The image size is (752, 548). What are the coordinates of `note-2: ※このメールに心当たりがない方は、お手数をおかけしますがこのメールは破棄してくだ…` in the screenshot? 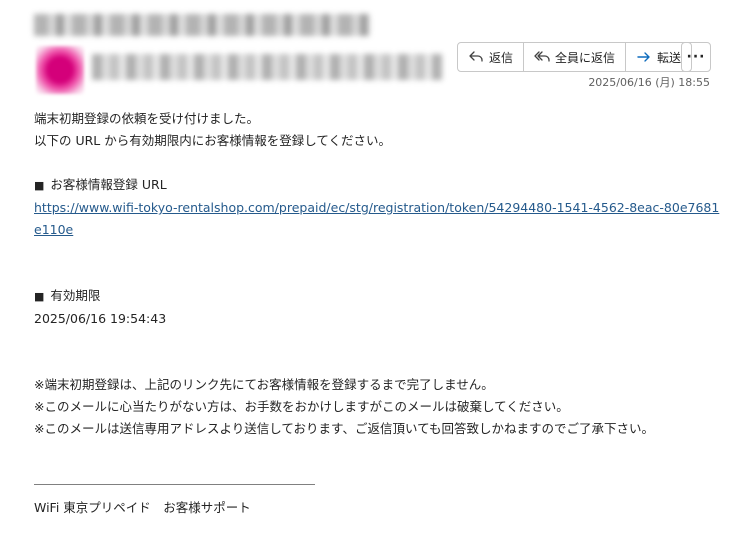 It's located at (301, 406).